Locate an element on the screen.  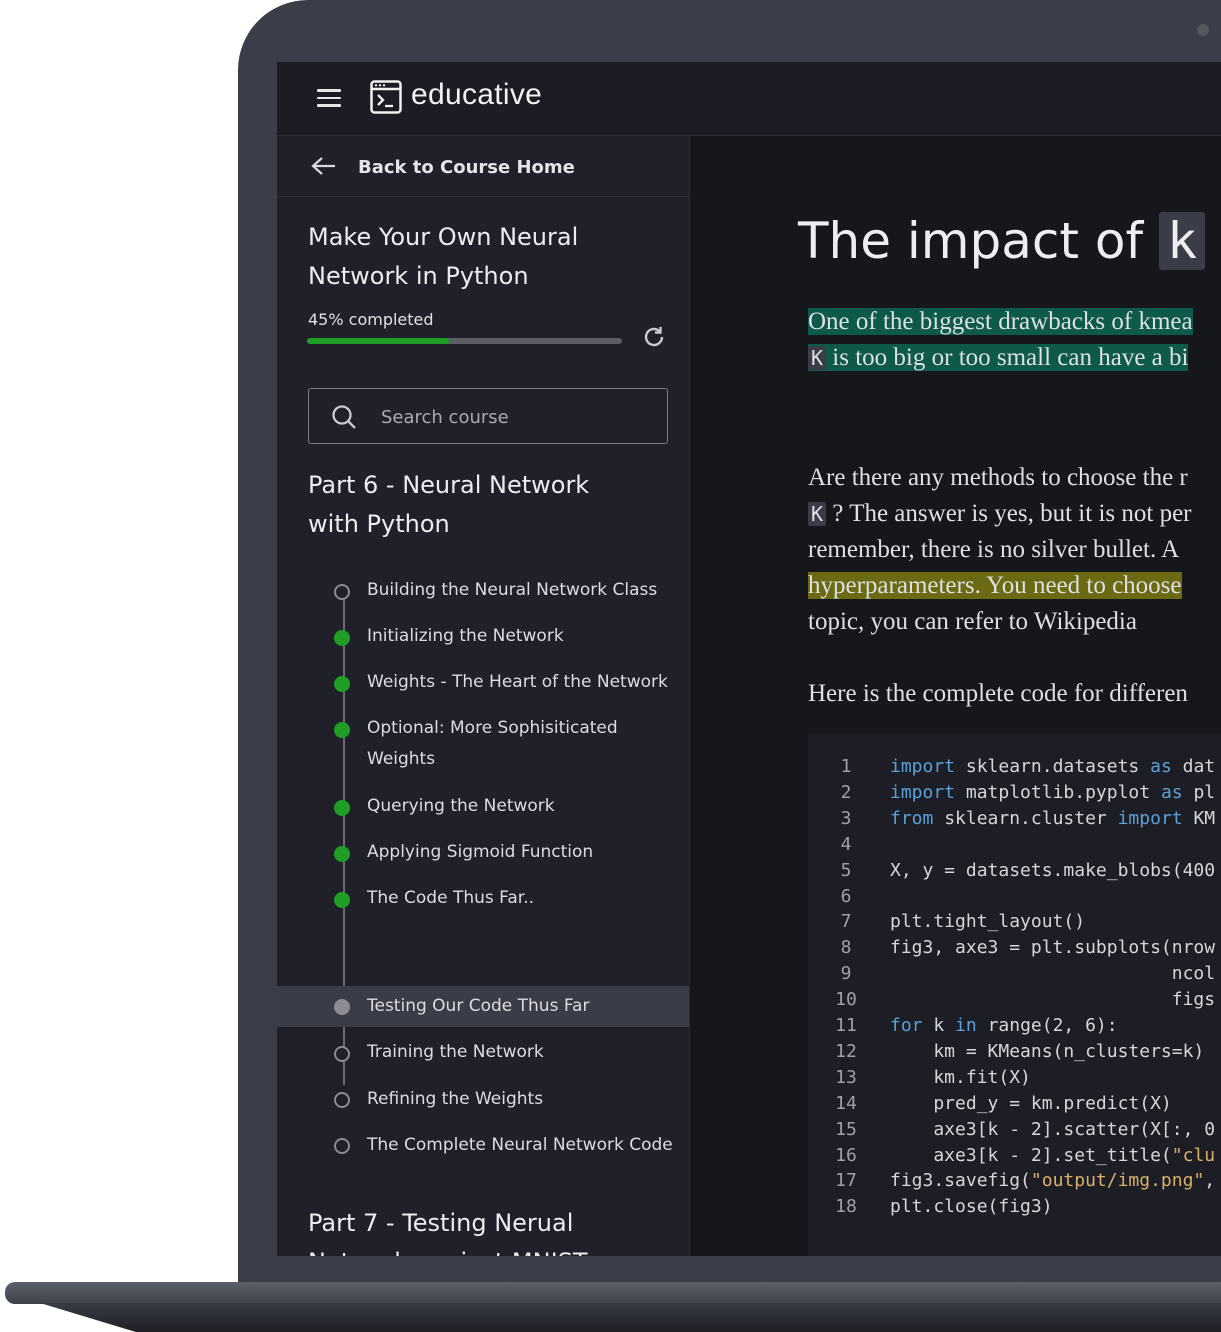
progress-bar is located at coordinates (464, 341).